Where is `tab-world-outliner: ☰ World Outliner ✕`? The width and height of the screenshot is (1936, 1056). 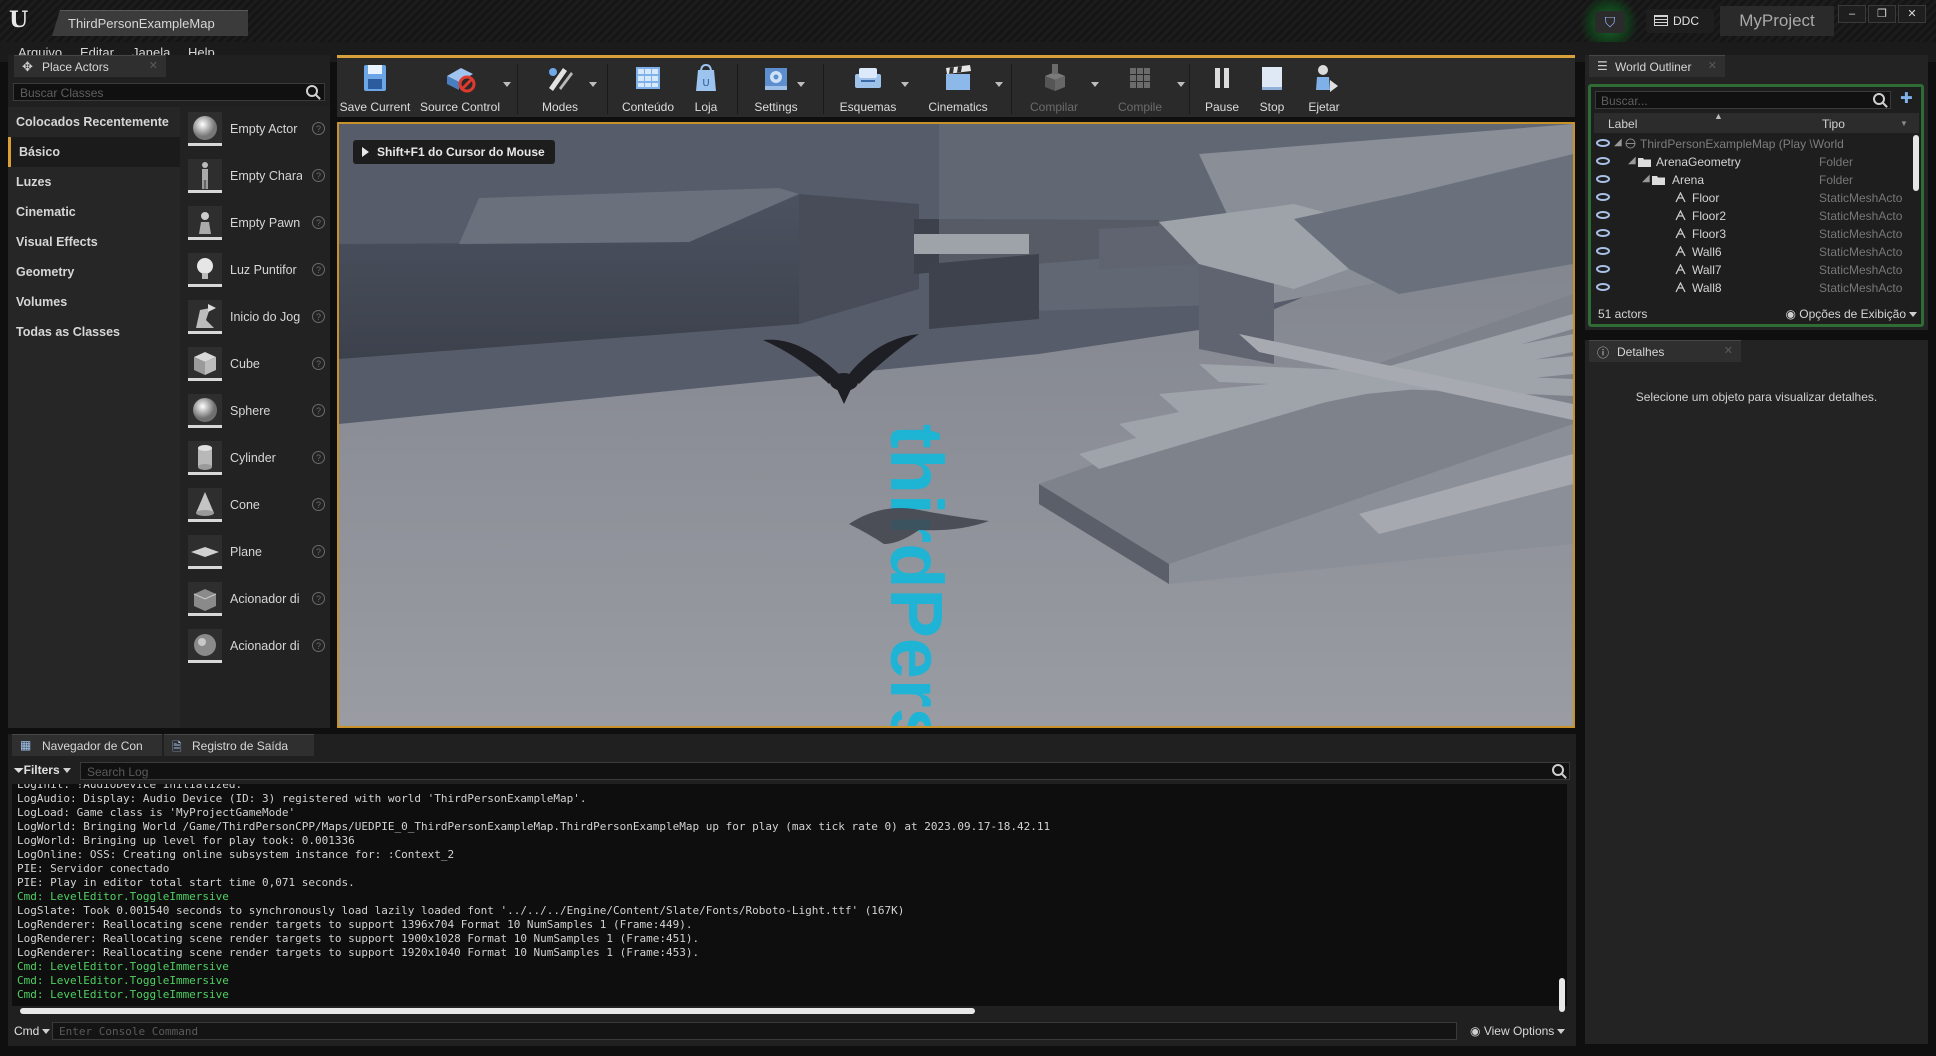
tab-world-outliner: ☰ World Outliner ✕ is located at coordinates (1657, 66).